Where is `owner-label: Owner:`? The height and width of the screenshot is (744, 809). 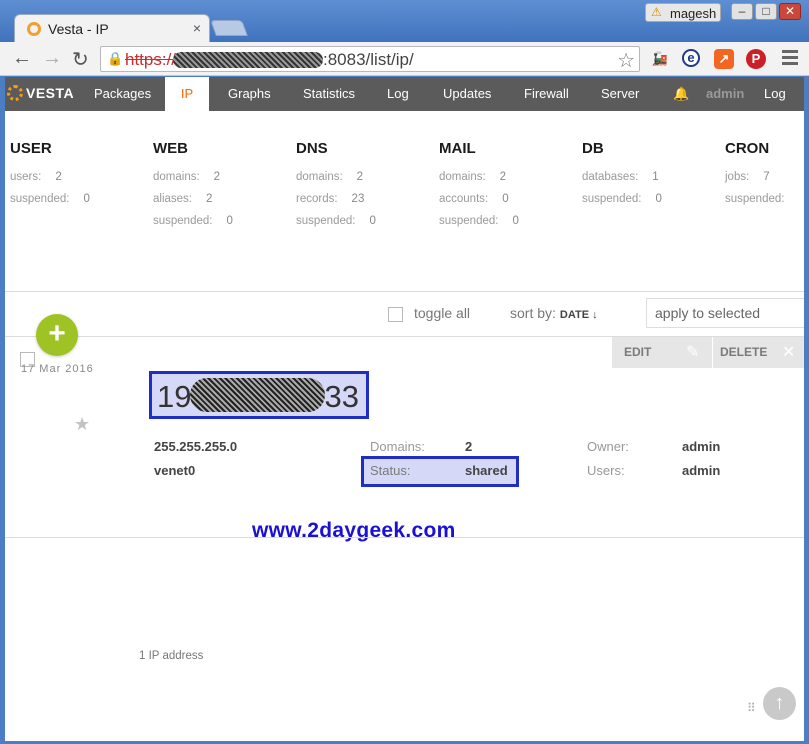
owner-label: Owner: is located at coordinates (608, 446).